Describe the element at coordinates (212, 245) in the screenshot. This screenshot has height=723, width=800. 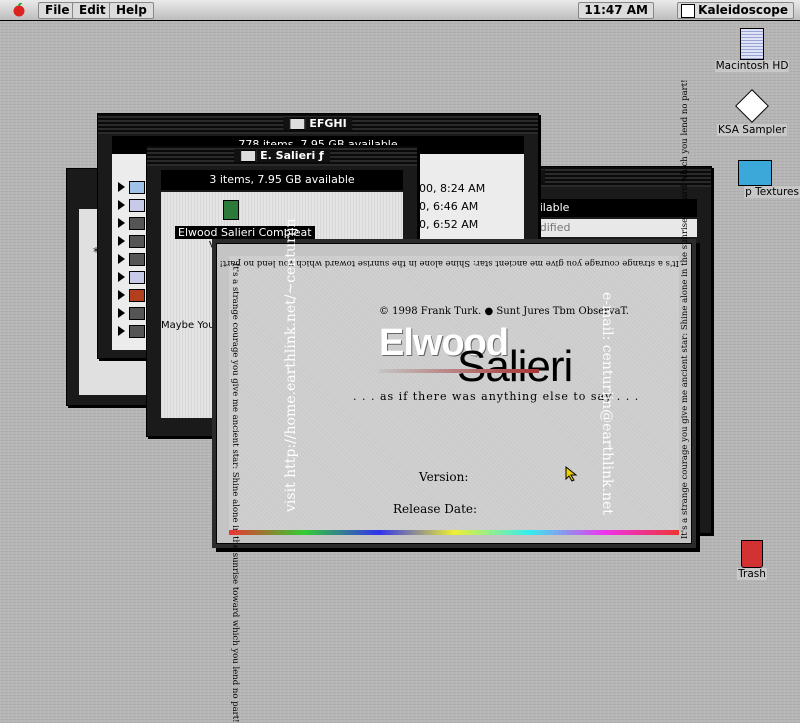
I see `item-label: V` at that location.